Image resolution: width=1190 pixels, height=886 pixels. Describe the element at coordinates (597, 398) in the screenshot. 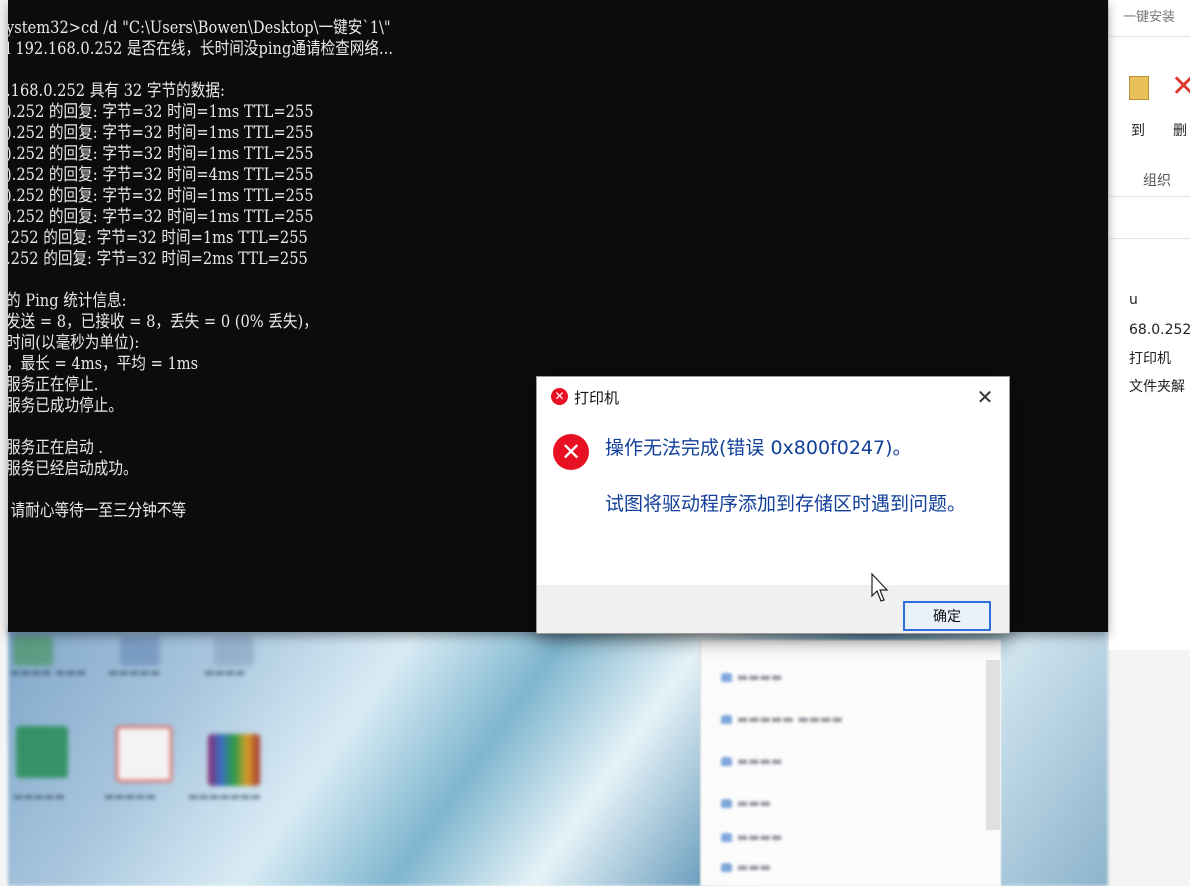

I see `dialog-title: 打印机` at that location.